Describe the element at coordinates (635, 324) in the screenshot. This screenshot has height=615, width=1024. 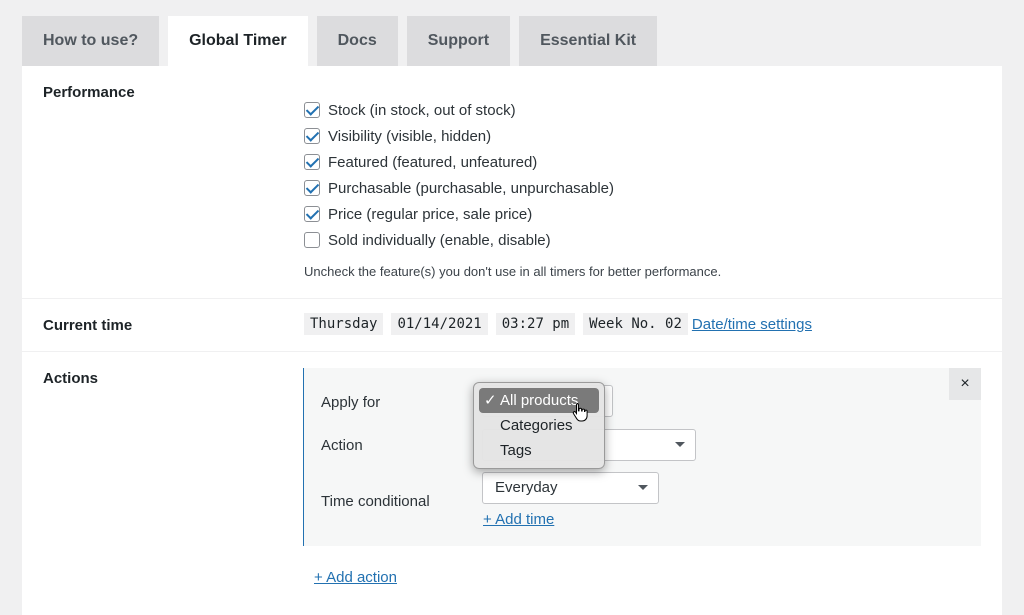
I see `current-week: Week No. 02` at that location.